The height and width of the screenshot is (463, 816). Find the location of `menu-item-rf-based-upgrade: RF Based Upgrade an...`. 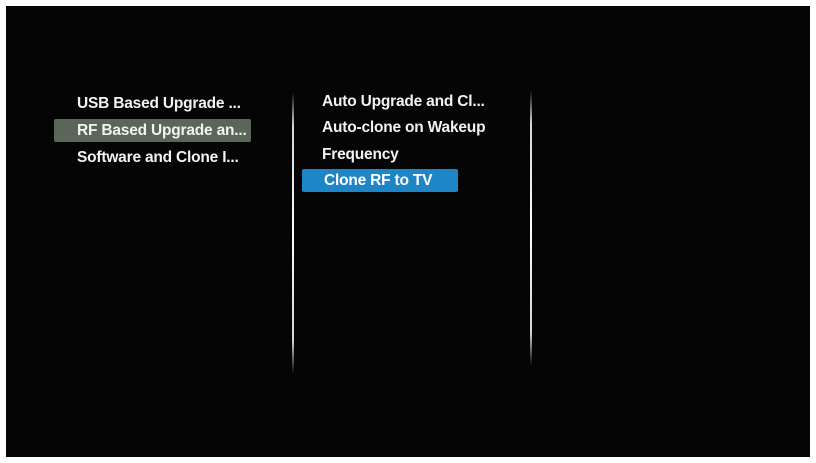

menu-item-rf-based-upgrade: RF Based Upgrade an... is located at coordinates (152, 130).